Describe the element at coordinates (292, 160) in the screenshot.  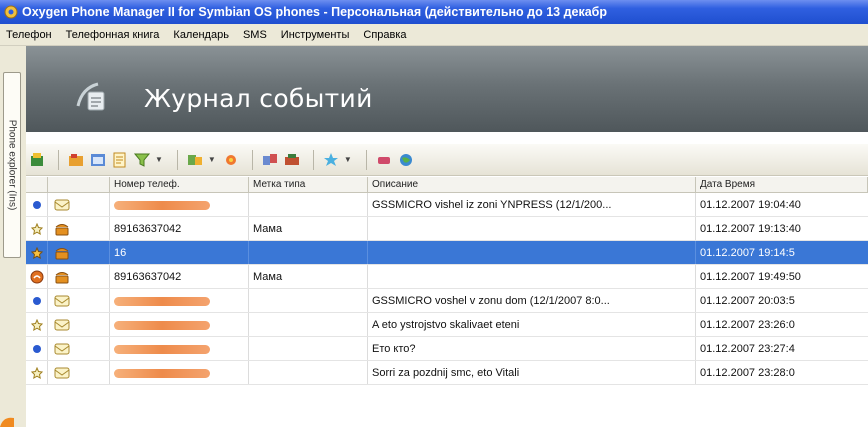
I see `tools-icon` at that location.